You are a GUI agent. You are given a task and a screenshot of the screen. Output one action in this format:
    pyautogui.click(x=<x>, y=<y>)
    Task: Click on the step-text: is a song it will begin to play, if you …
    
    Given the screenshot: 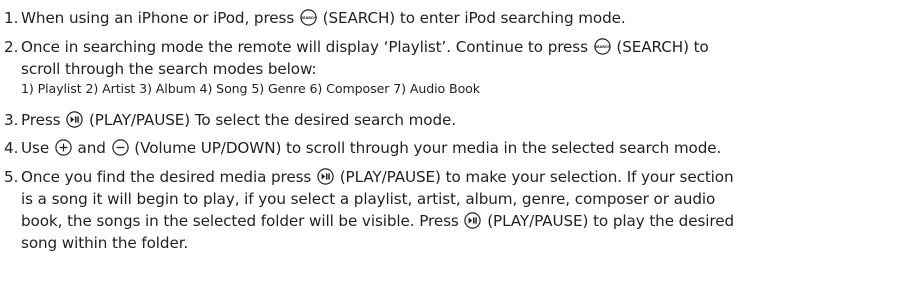 What is the action you would take?
    pyautogui.click(x=368, y=199)
    